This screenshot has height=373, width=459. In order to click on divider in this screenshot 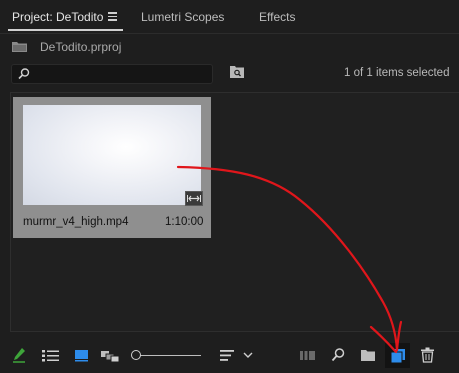, I will do `click(229, 33)`.